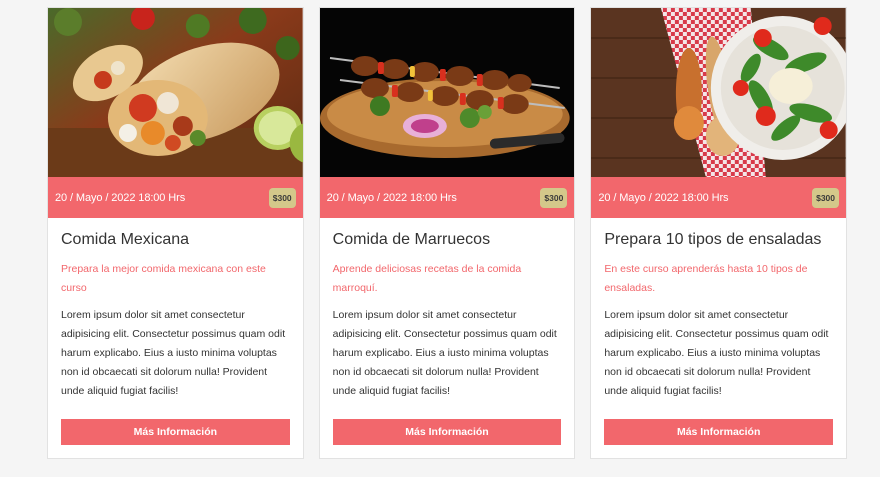 The height and width of the screenshot is (477, 880). What do you see at coordinates (713, 239) in the screenshot?
I see `course-title: Prepara 10 tipos de ensaladas` at bounding box center [713, 239].